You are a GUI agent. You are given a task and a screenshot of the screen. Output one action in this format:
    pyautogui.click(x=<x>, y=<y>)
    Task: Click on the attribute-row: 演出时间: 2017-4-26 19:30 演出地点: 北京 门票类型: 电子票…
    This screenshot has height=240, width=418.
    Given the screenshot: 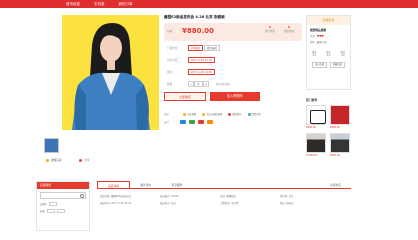 What is the action you would take?
    pyautogui.click(x=225, y=203)
    